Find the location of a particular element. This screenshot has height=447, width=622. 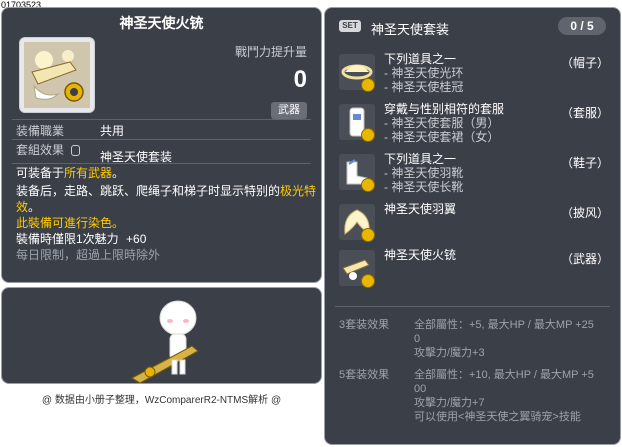

set-item-category: （披风） is located at coordinates (584, 213).